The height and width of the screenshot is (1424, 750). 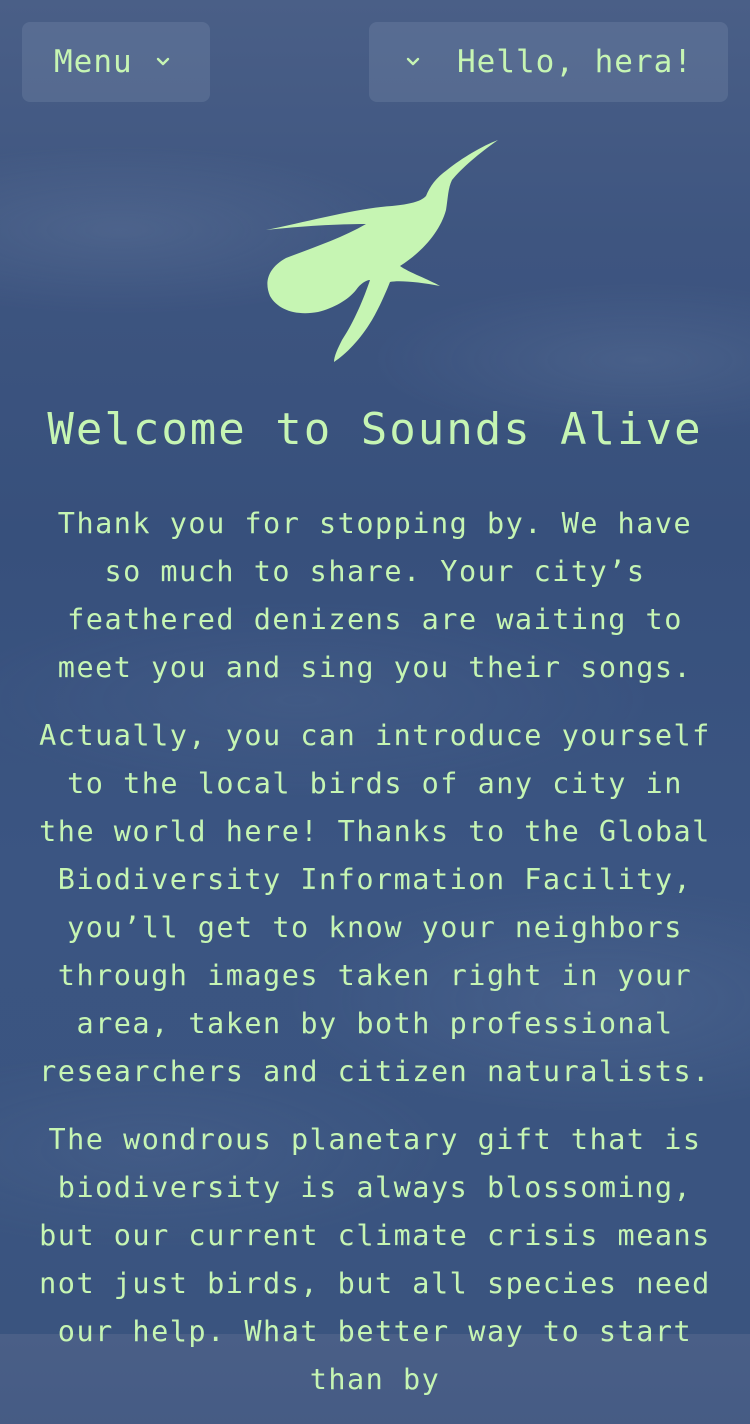 I want to click on menu-button: Menu, so click(x=116, y=62).